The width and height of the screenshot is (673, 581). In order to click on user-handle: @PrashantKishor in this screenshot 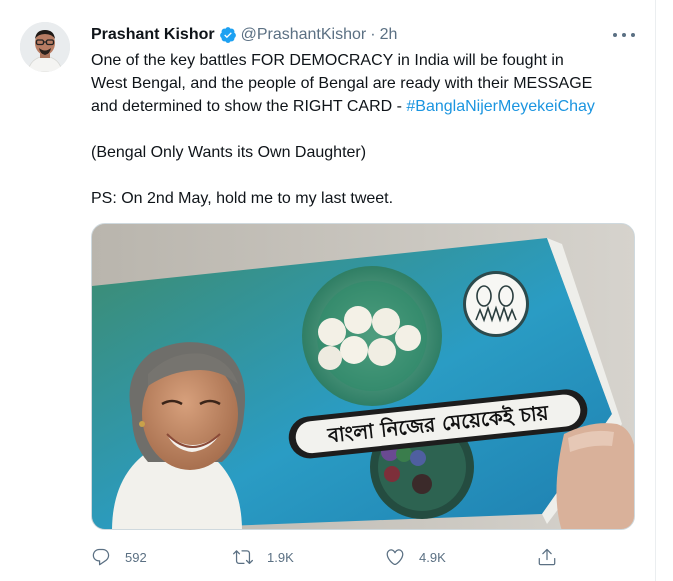, I will do `click(304, 35)`.